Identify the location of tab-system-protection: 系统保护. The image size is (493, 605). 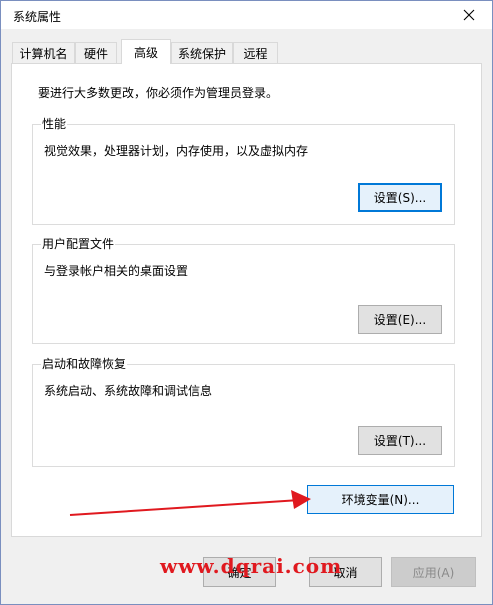
(202, 52).